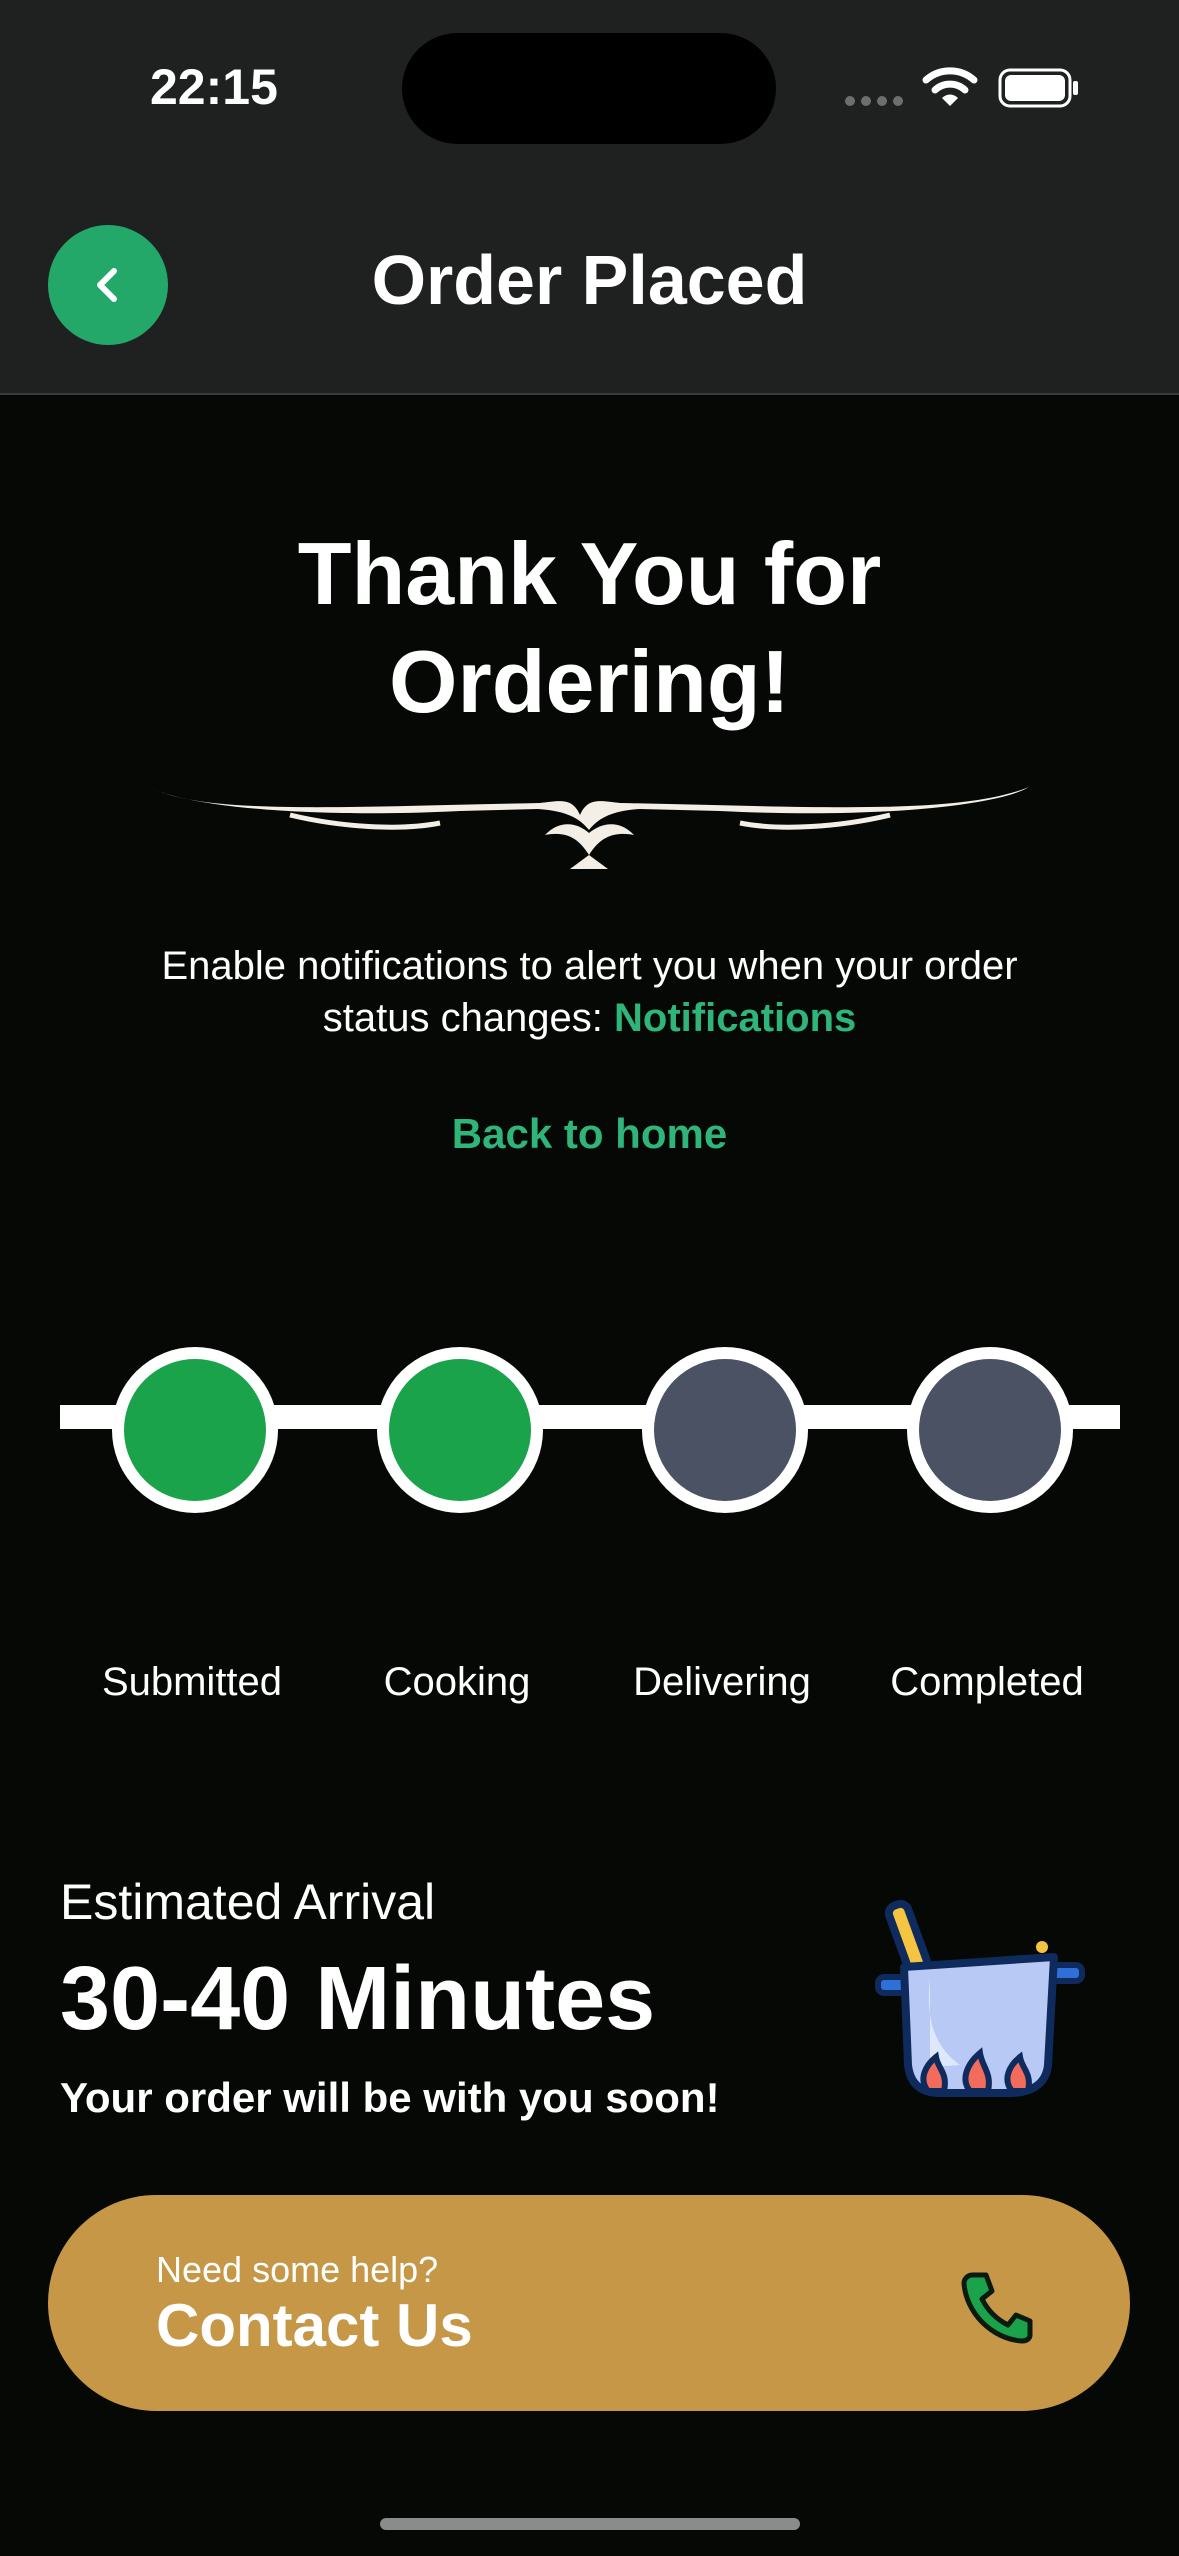 This screenshot has height=2556, width=1179. What do you see at coordinates (589, 828) in the screenshot?
I see `ornament-divider` at bounding box center [589, 828].